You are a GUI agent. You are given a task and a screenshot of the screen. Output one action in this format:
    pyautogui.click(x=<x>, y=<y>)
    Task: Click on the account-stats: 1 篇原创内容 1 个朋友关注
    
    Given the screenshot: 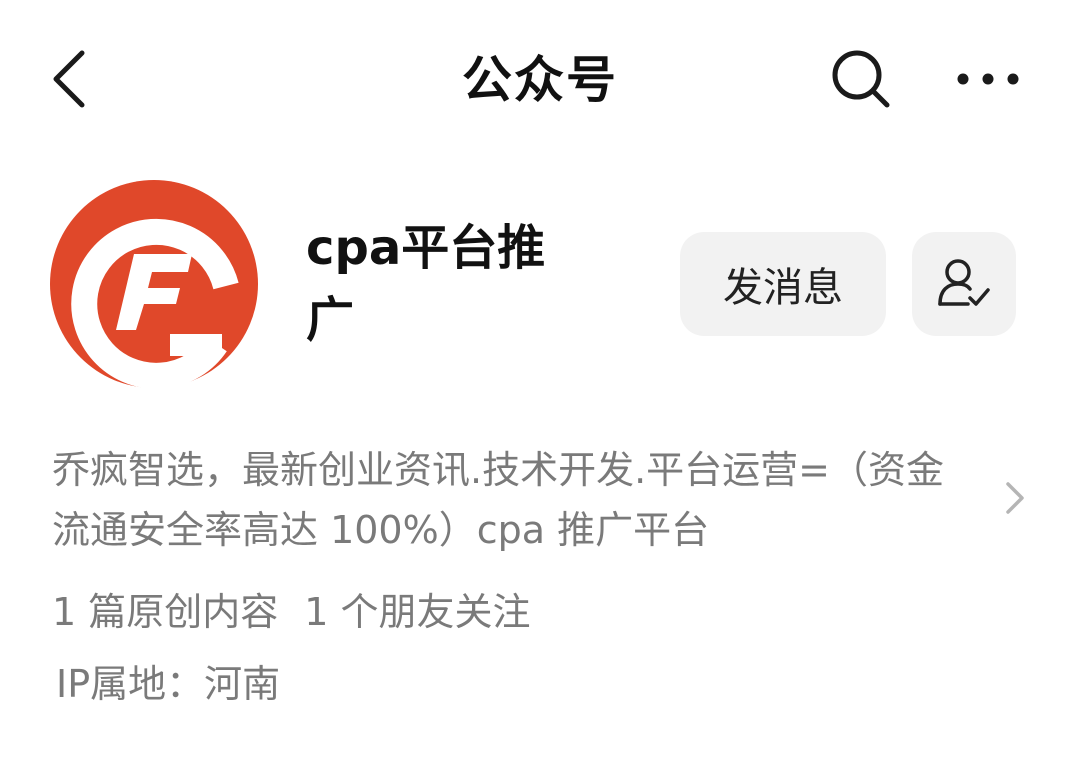 What is the action you would take?
    pyautogui.click(x=291, y=612)
    